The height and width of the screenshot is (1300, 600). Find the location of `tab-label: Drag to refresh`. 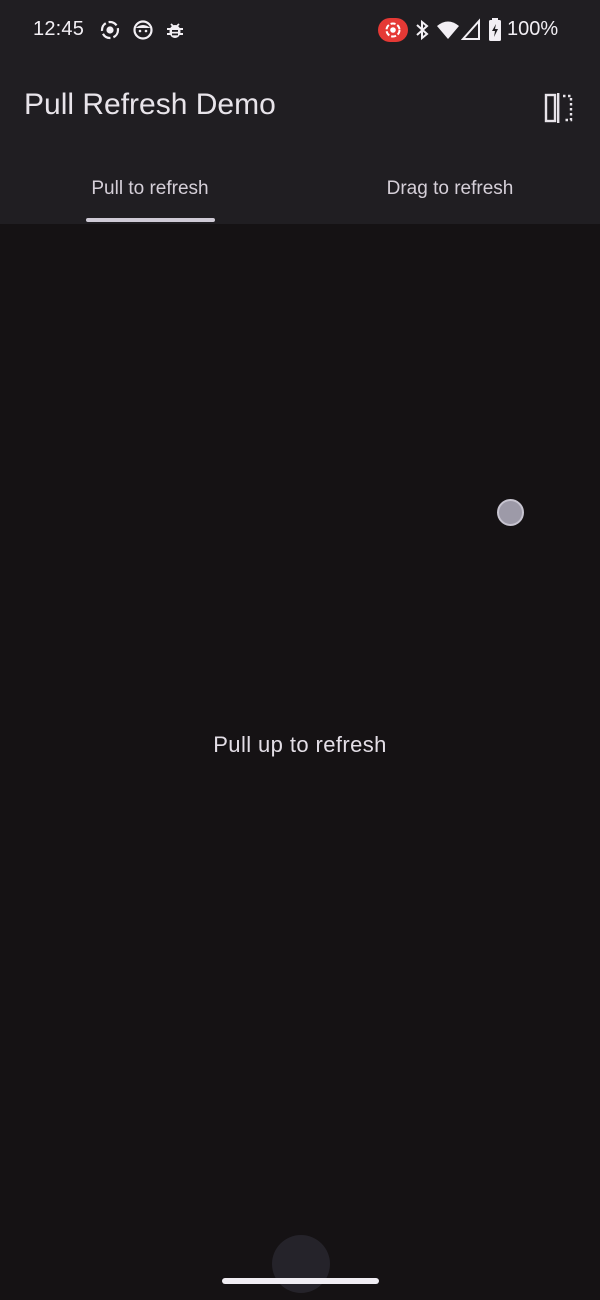

tab-label: Drag to refresh is located at coordinates (450, 188).